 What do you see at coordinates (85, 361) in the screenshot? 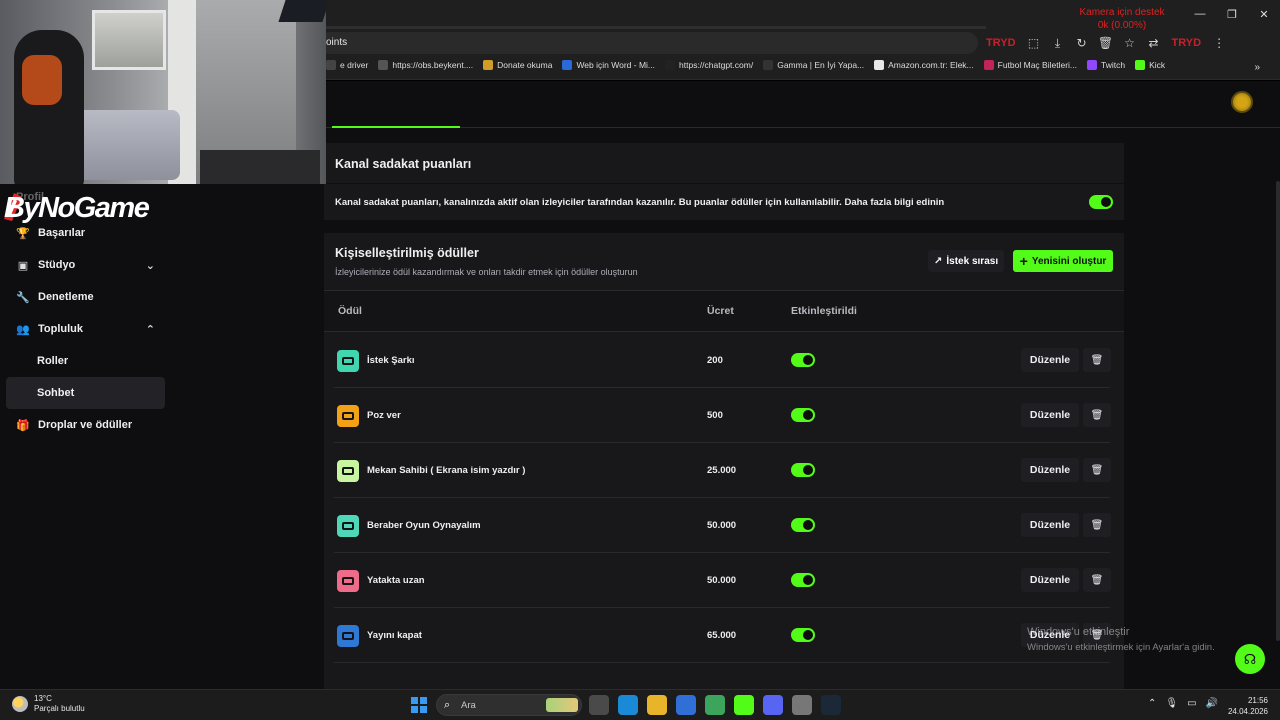
I see `sidebar-item-roller: Roller` at bounding box center [85, 361].